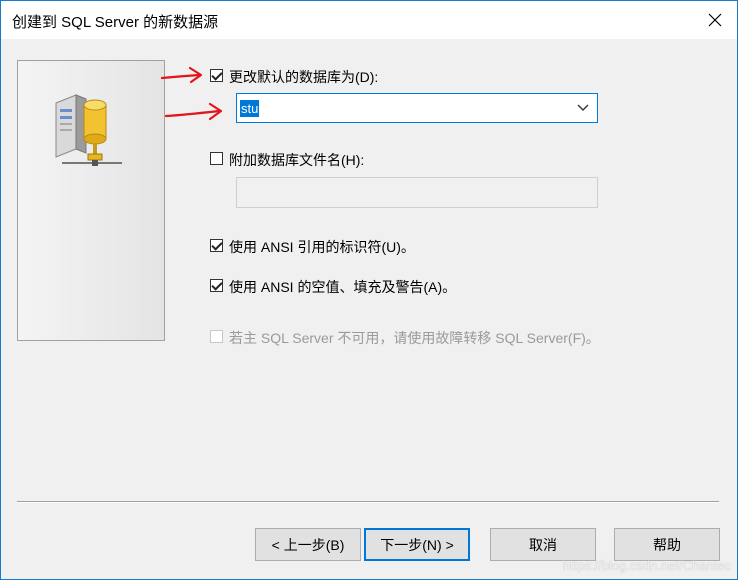 The height and width of the screenshot is (580, 738). Describe the element at coordinates (115, 22) in the screenshot. I see `window-title: 创建到 SQL Server 的新数据源` at that location.